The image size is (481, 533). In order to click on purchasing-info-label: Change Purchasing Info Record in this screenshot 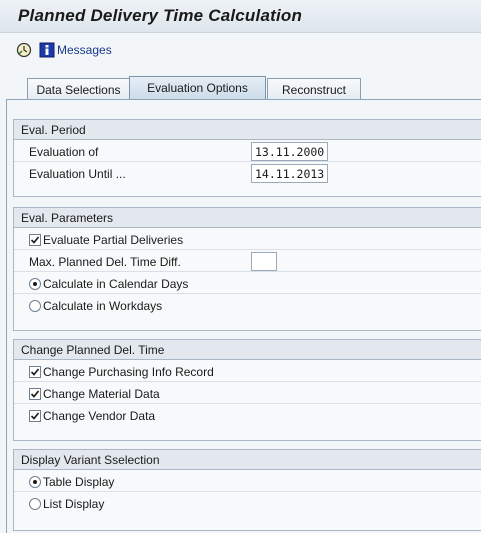, I will do `click(128, 372)`.